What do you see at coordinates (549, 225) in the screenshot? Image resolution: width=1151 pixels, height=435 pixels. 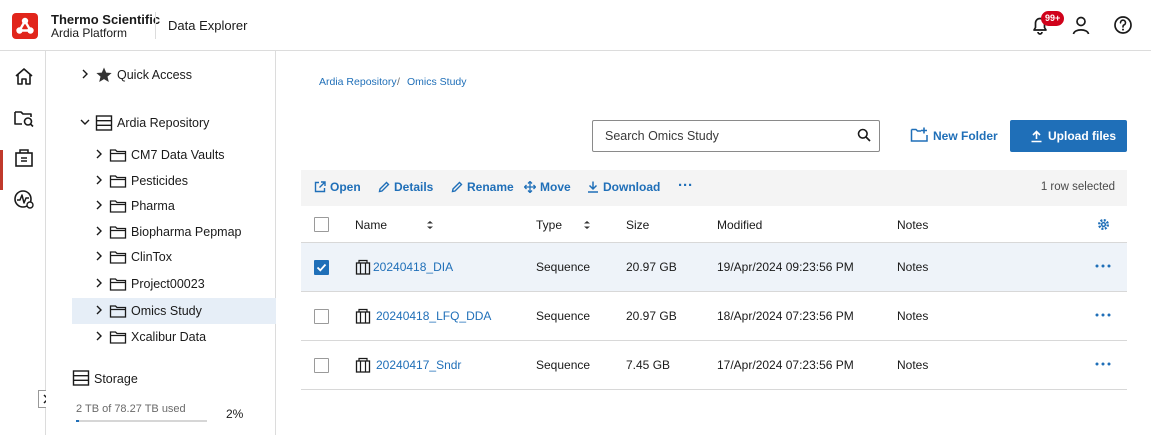 I see `column-type: Type` at bounding box center [549, 225].